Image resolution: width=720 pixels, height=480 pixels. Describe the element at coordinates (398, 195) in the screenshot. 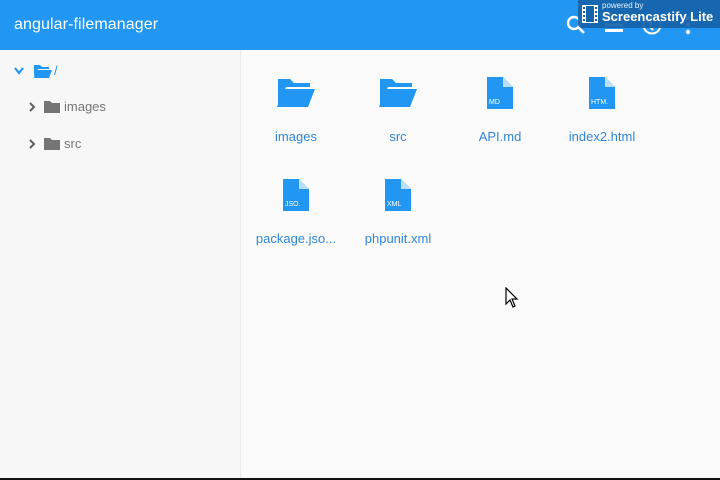

I see `file-xml-icon: XML` at that location.